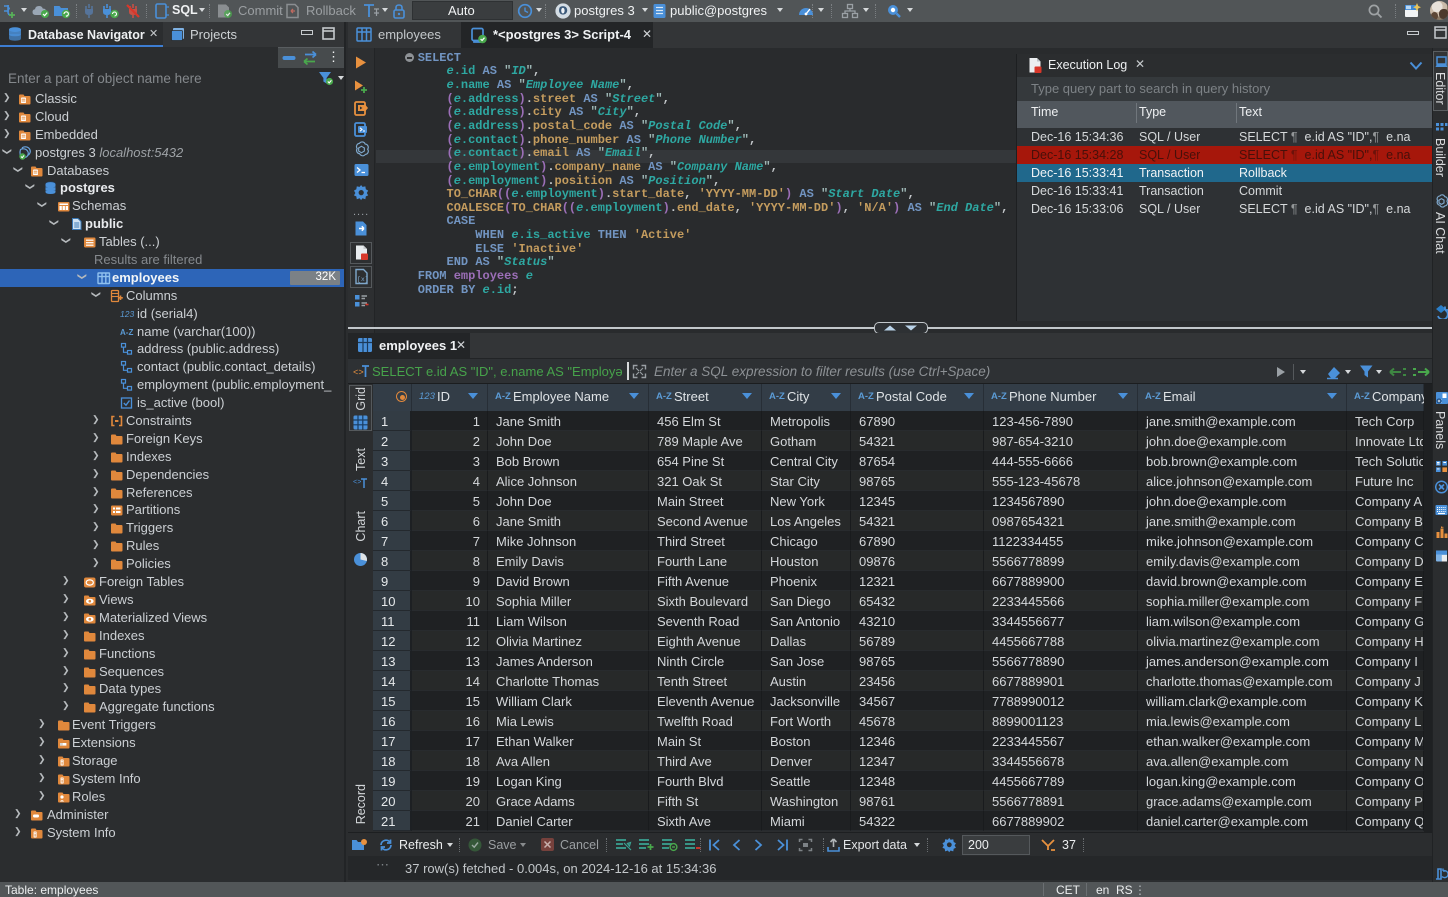  I want to click on svg-text: 123, so click(127, 314).